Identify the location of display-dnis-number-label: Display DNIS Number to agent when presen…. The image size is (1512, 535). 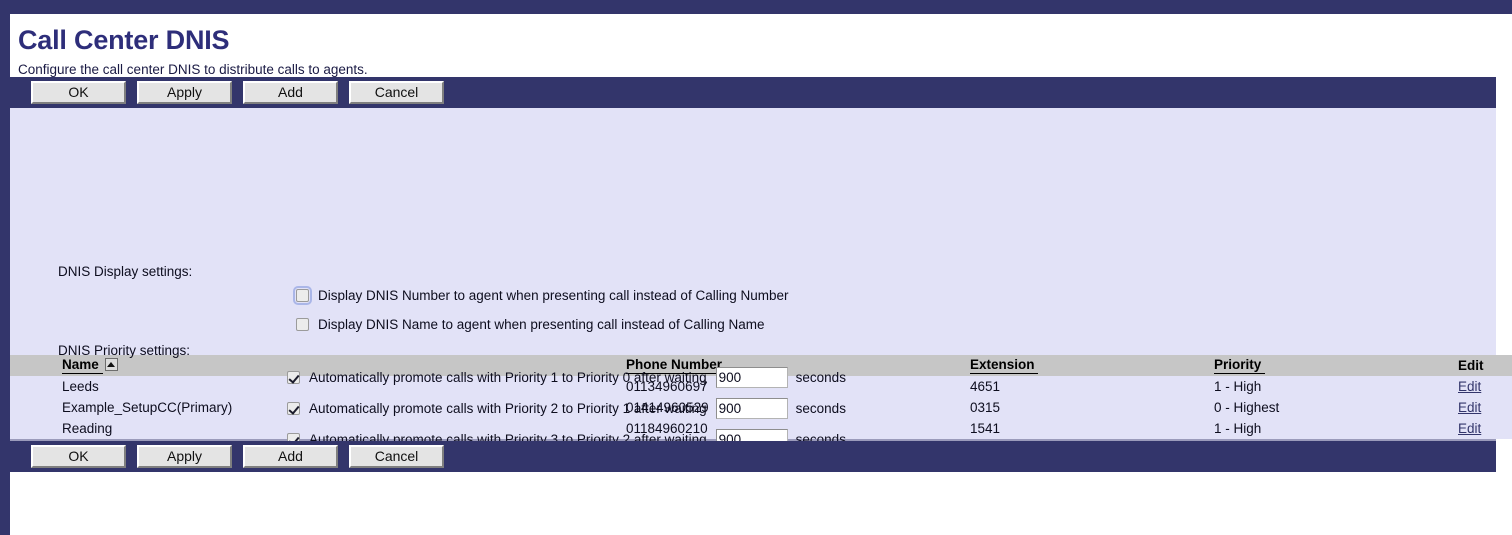
(553, 296).